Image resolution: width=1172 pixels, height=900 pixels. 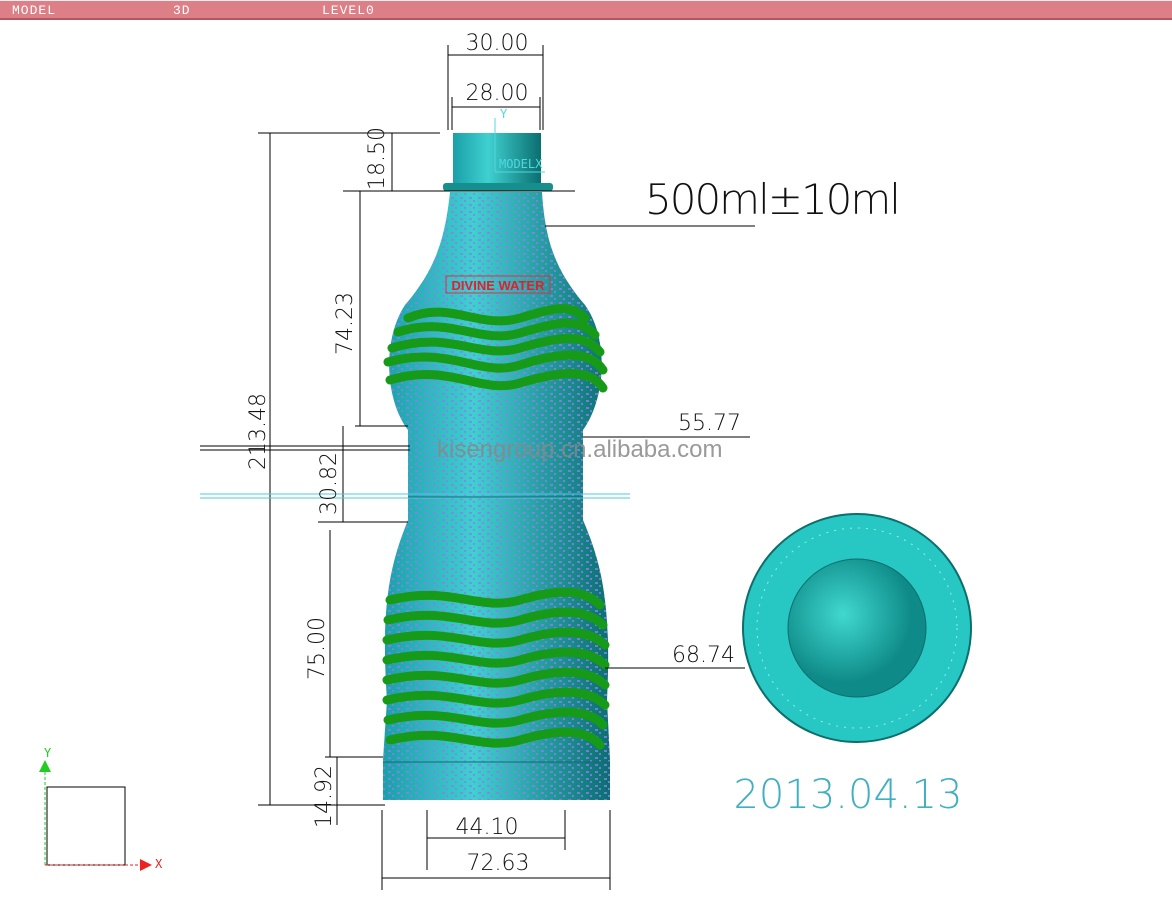 I want to click on brand-label: DIVINE WATER, so click(x=499, y=285).